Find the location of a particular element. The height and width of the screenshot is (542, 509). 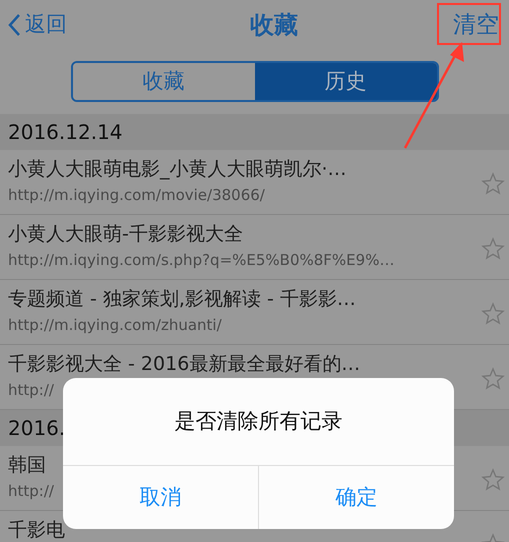

back-button: 返回 is located at coordinates (37, 25).